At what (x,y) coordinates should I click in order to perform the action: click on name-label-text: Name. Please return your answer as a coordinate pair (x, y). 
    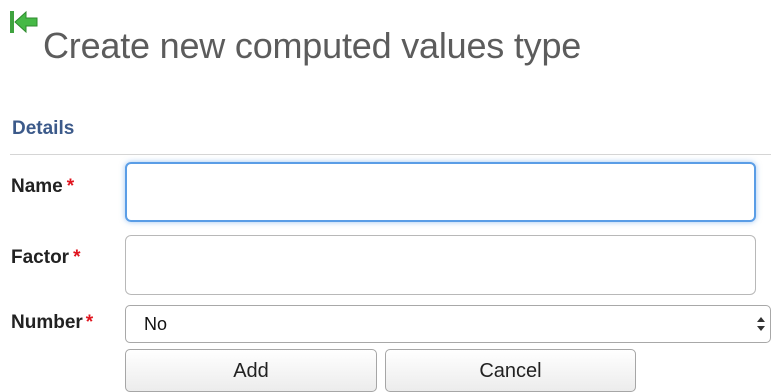
    Looking at the image, I should click on (37, 186).